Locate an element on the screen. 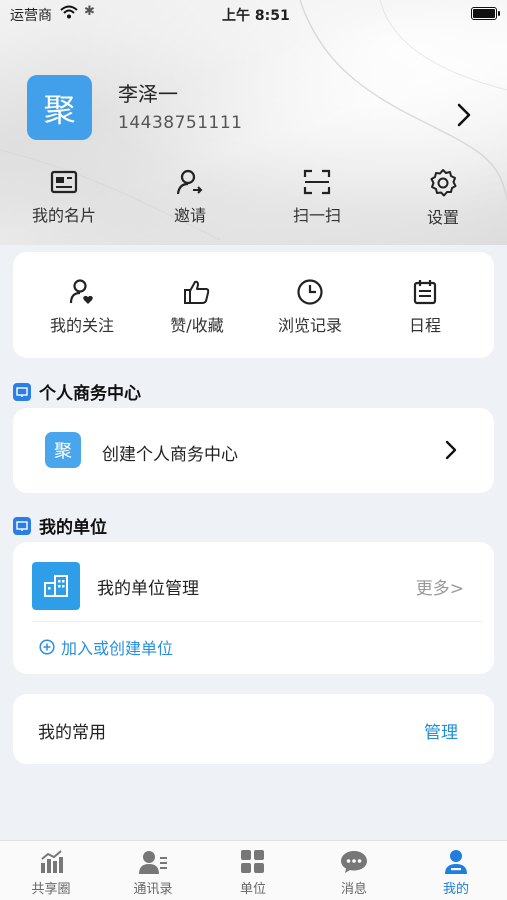  tab-profile: 我的 is located at coordinates (456, 873).